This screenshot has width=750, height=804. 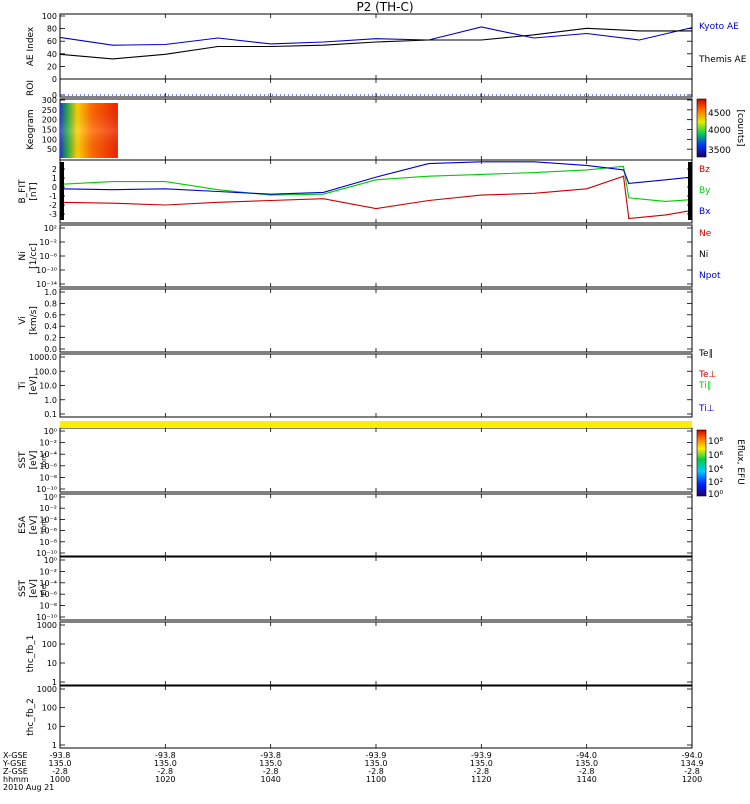 I want to click on ni-legend-1: Ni, so click(x=703, y=255).